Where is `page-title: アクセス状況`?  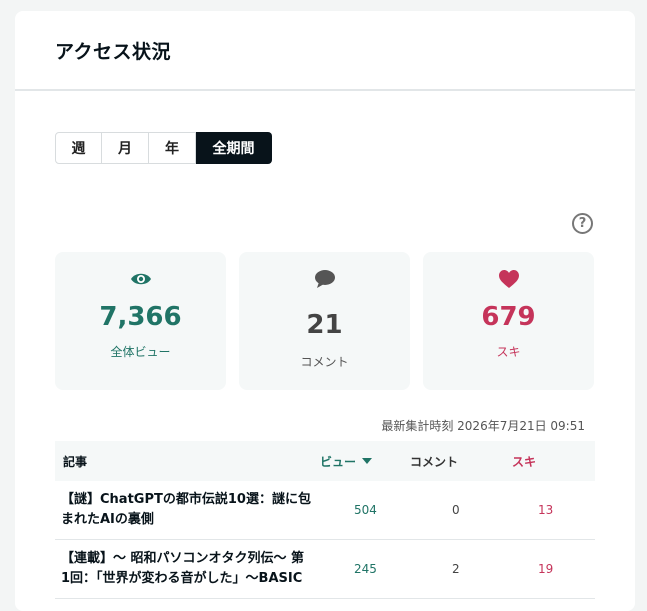
page-title: アクセス状況 is located at coordinates (113, 51).